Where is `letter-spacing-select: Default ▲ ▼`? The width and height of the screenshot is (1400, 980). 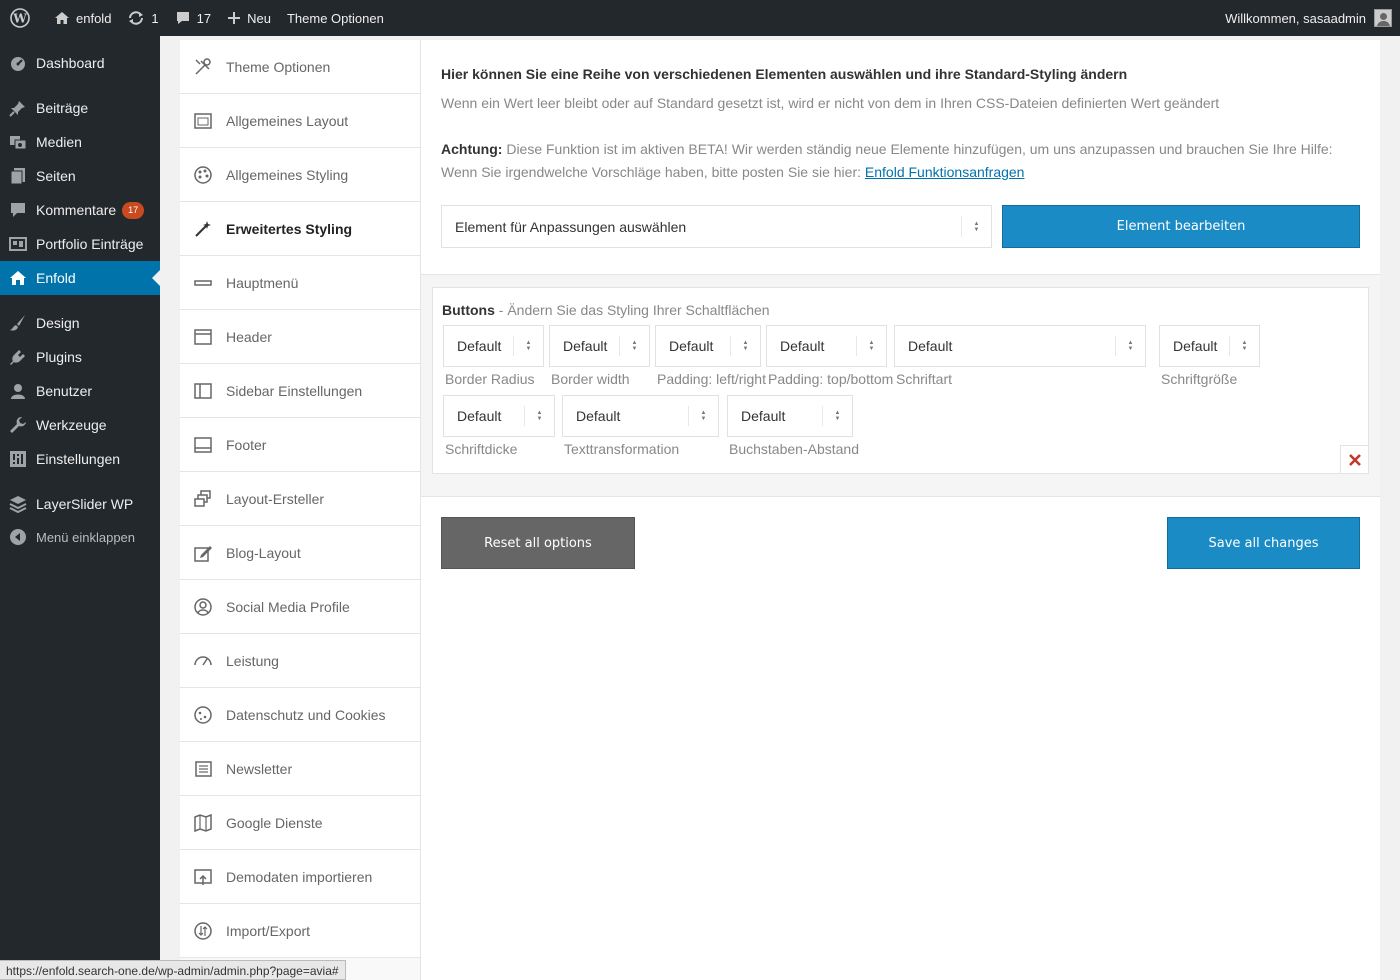
letter-spacing-select: Default ▲ ▼ is located at coordinates (790, 416).